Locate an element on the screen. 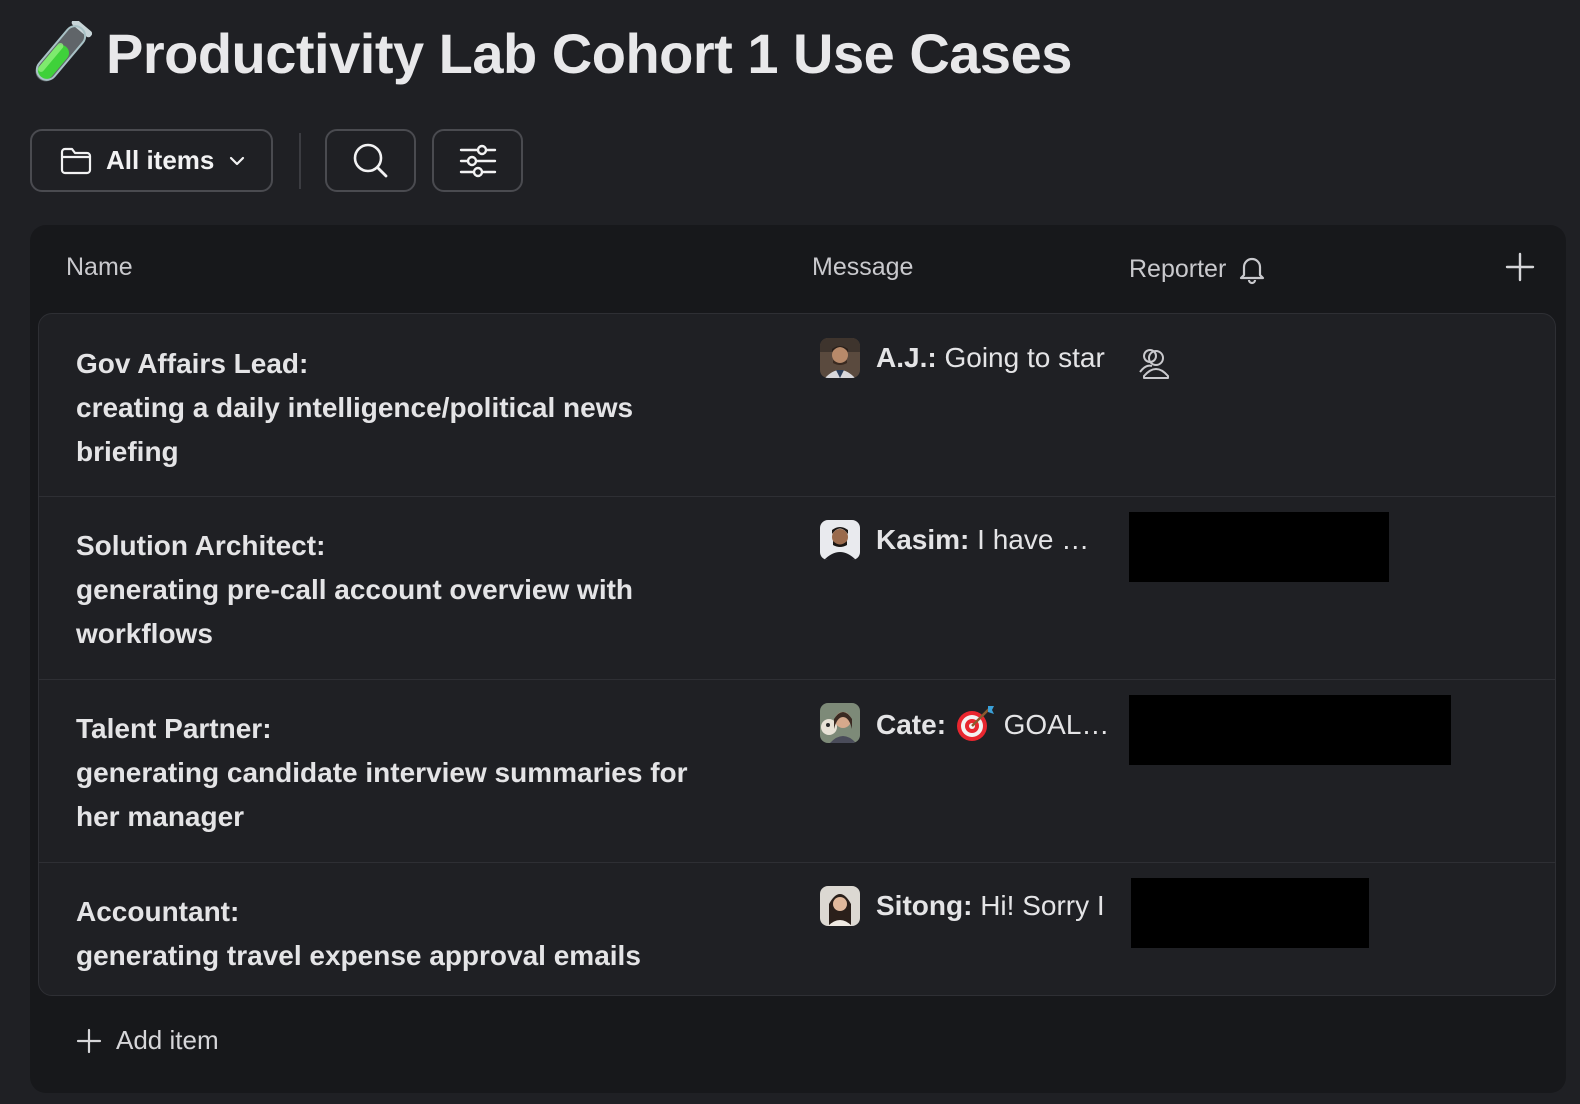 The image size is (1580, 1104). column-header-message-label: Message is located at coordinates (863, 267).